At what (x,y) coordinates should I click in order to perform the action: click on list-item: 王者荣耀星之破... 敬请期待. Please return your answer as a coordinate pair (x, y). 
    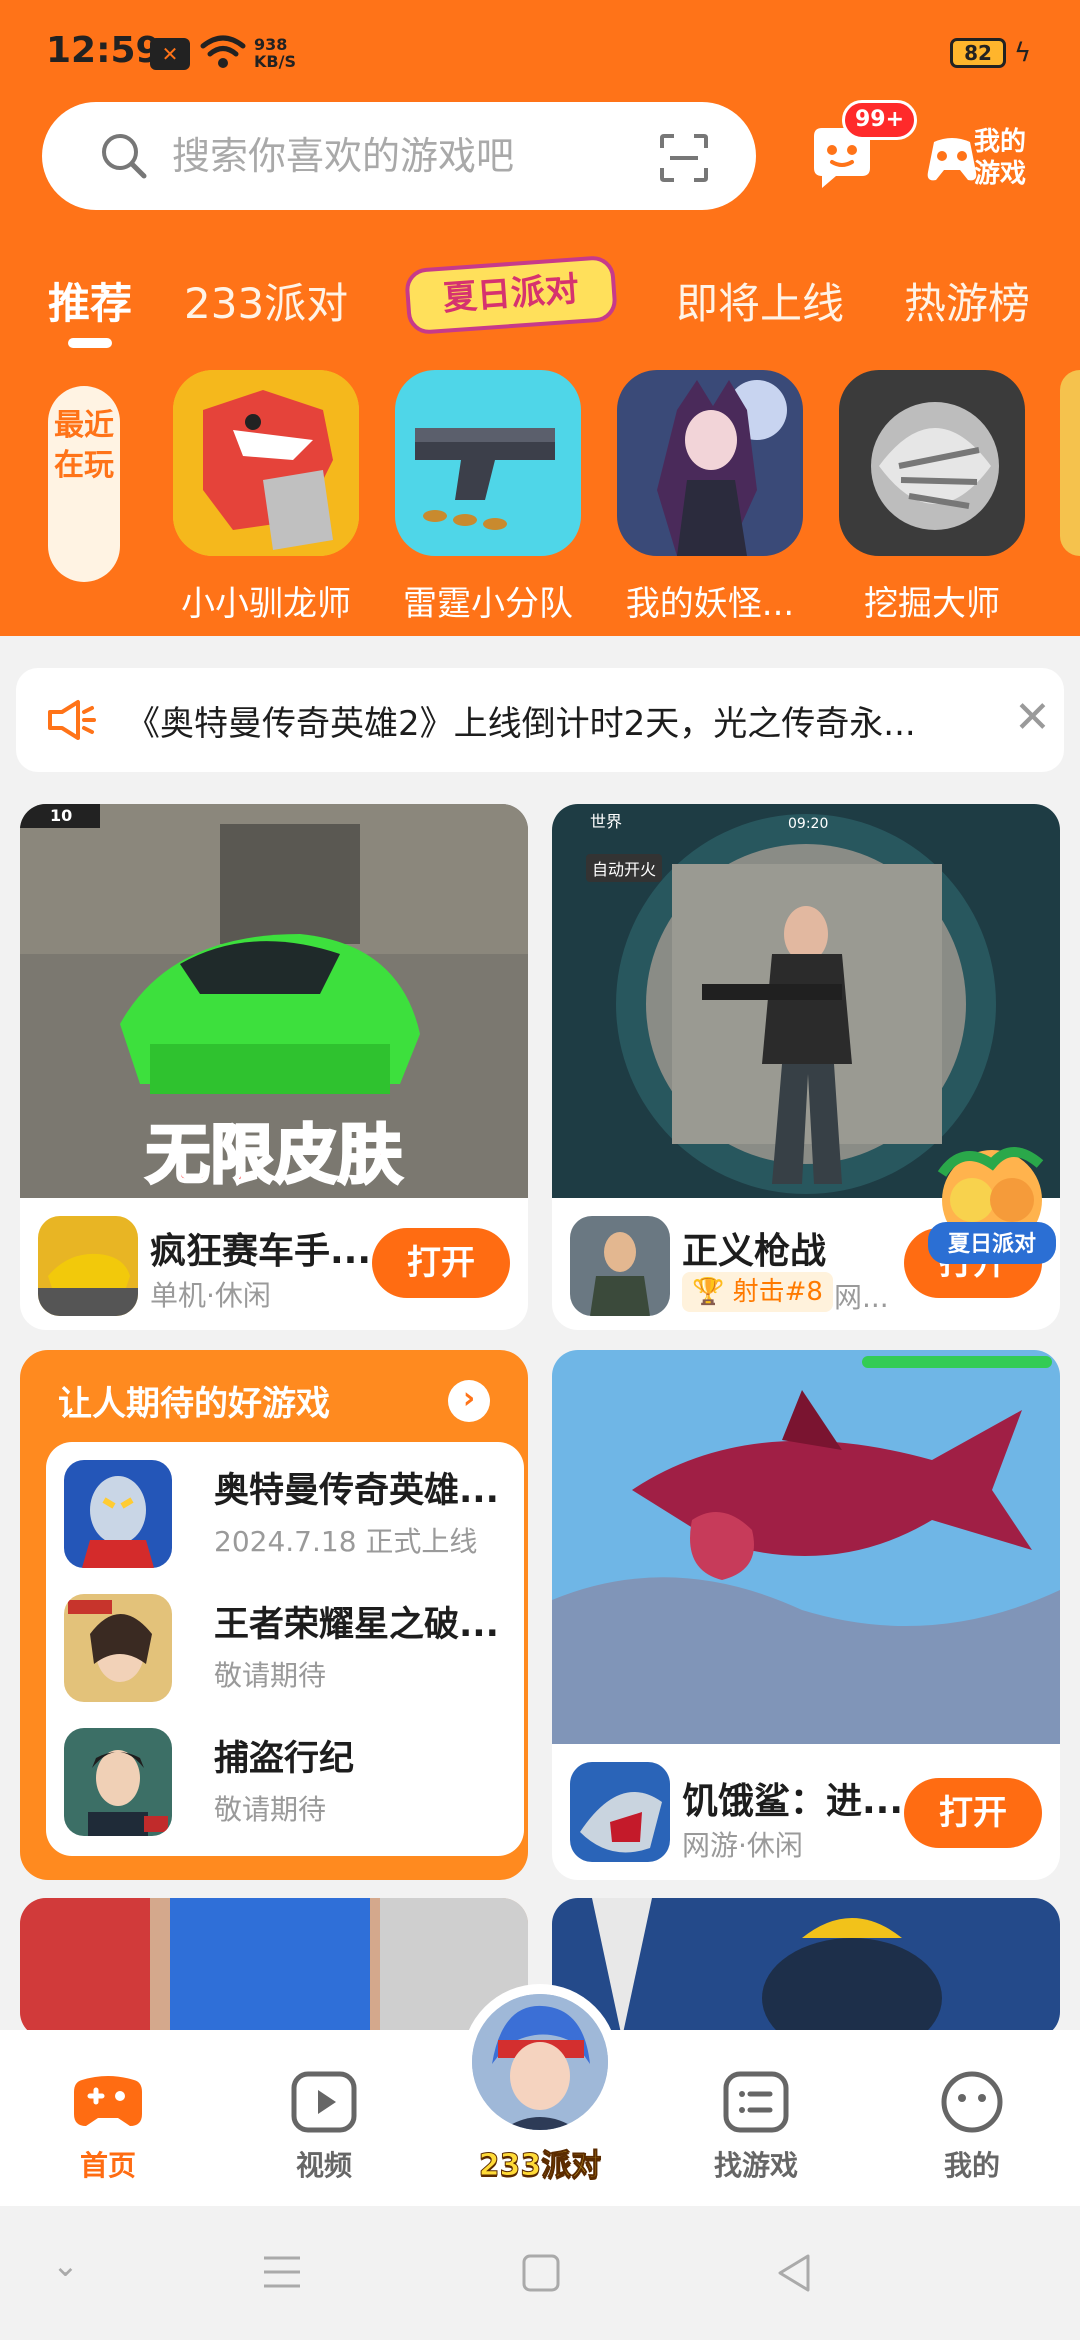
    Looking at the image, I should click on (285, 1642).